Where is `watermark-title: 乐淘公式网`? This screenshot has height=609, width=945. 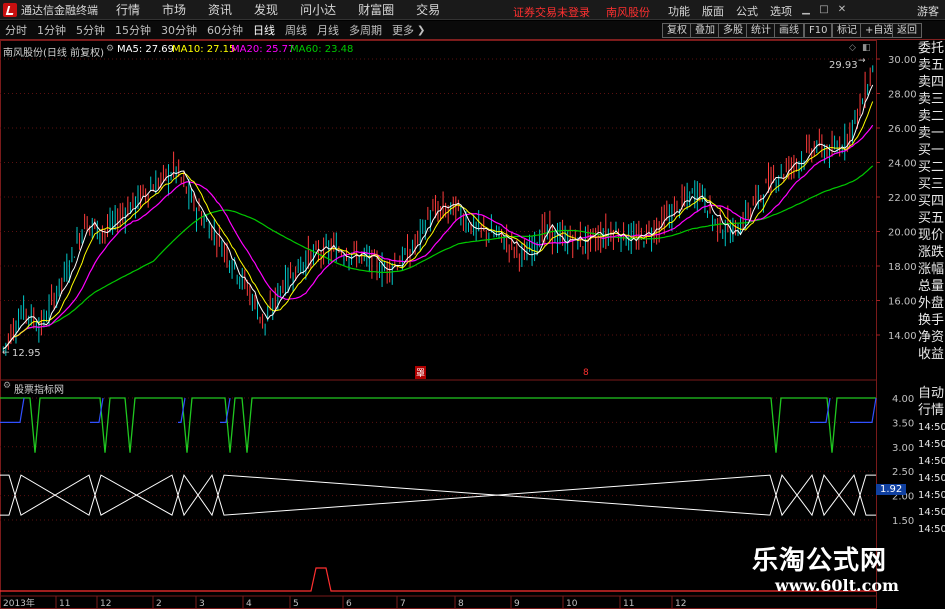 watermark-title: 乐淘公式网 is located at coordinates (820, 561).